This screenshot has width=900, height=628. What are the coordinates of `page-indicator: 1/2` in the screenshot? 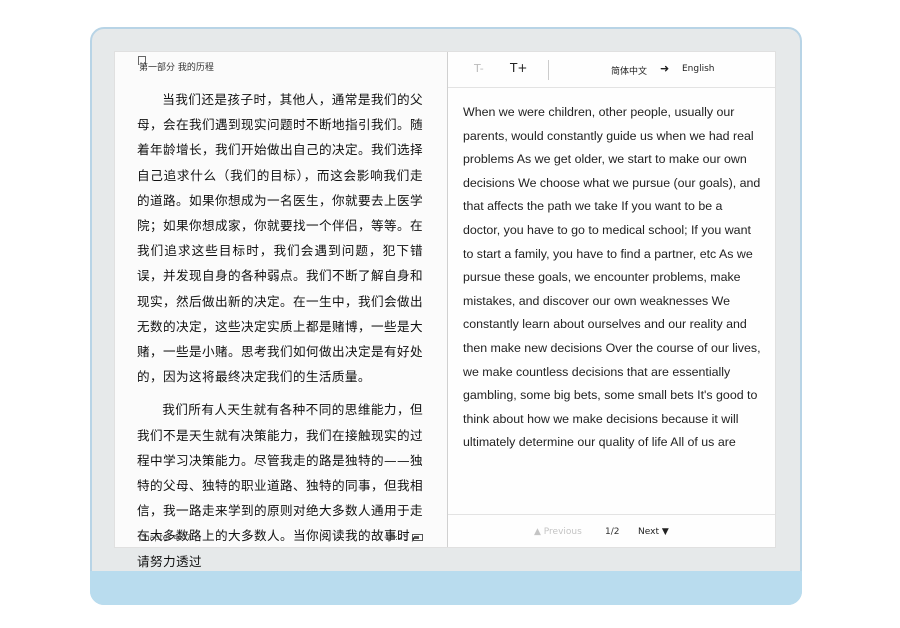 It's located at (612, 532).